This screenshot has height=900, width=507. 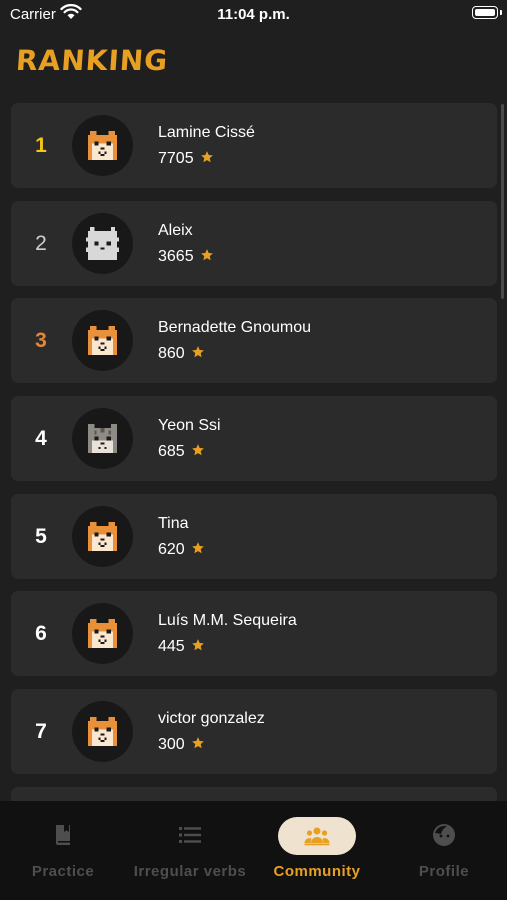 I want to click on player-score: 445, so click(x=181, y=647).